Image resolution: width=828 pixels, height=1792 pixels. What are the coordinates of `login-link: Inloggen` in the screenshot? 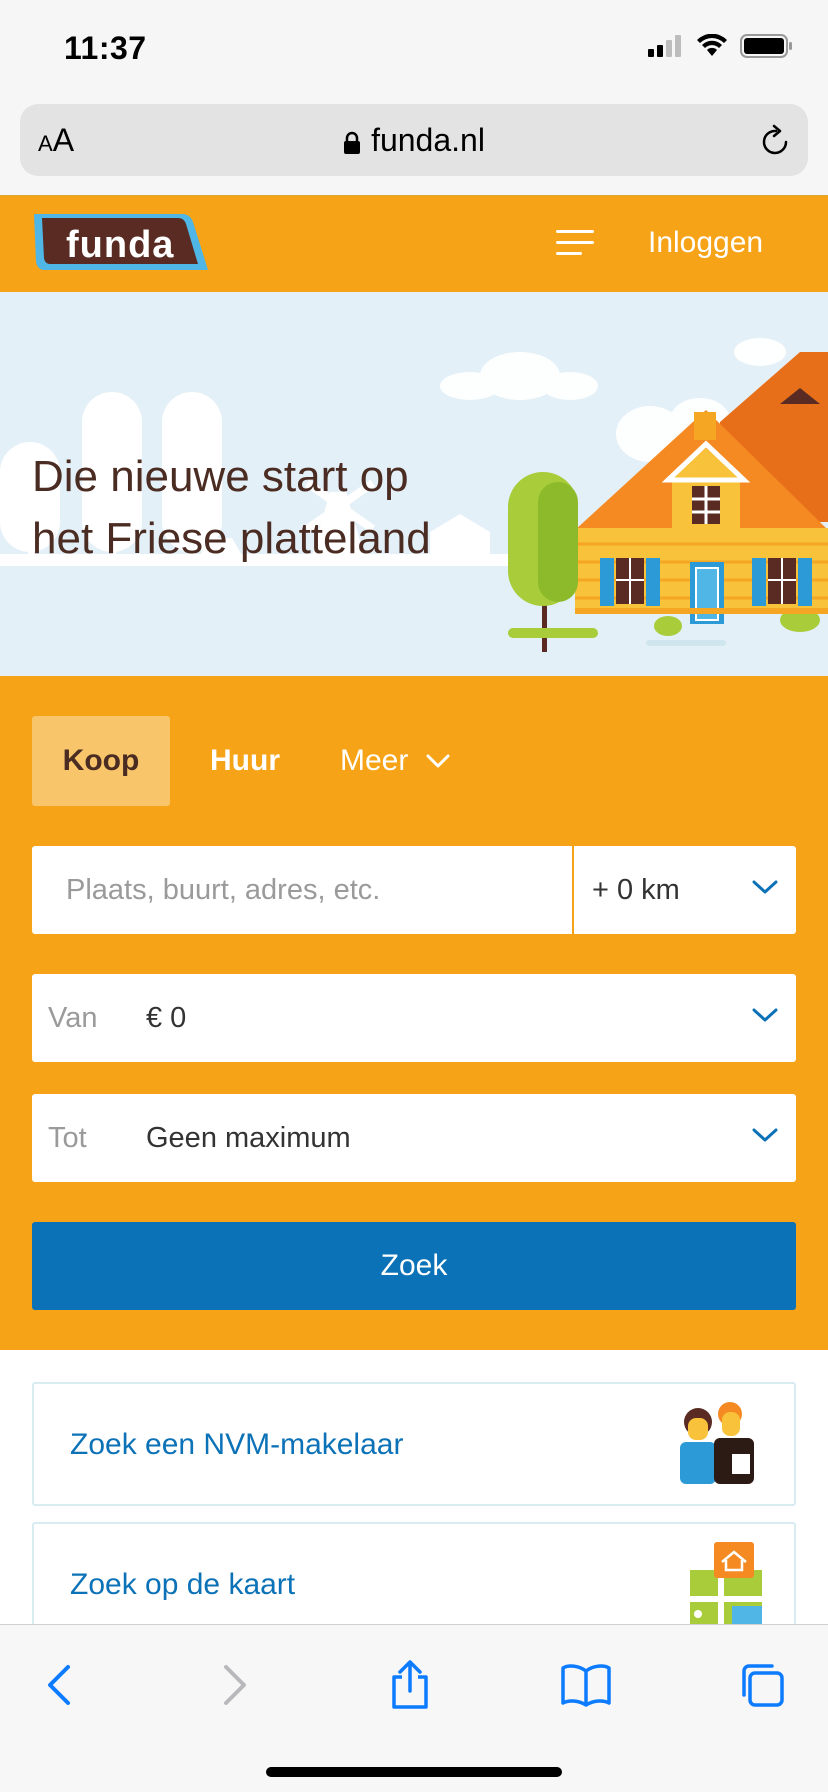 It's located at (705, 243).